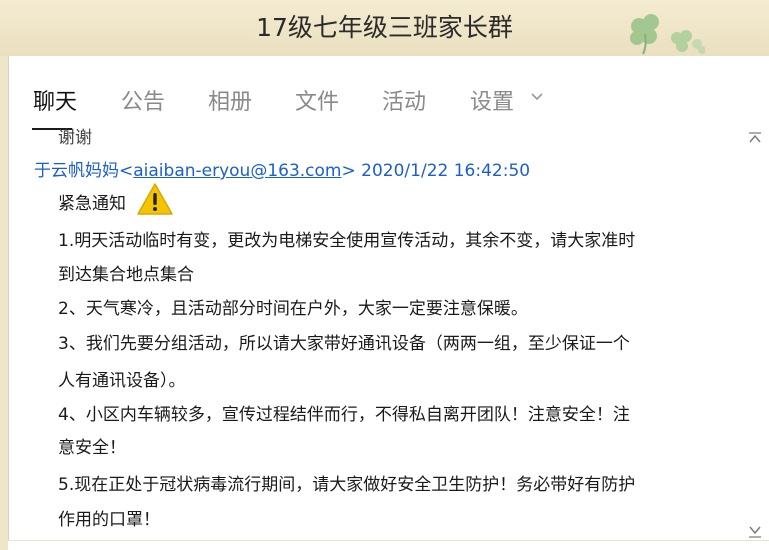 The width and height of the screenshot is (769, 550). I want to click on tab-chat: 聊天, so click(55, 100).